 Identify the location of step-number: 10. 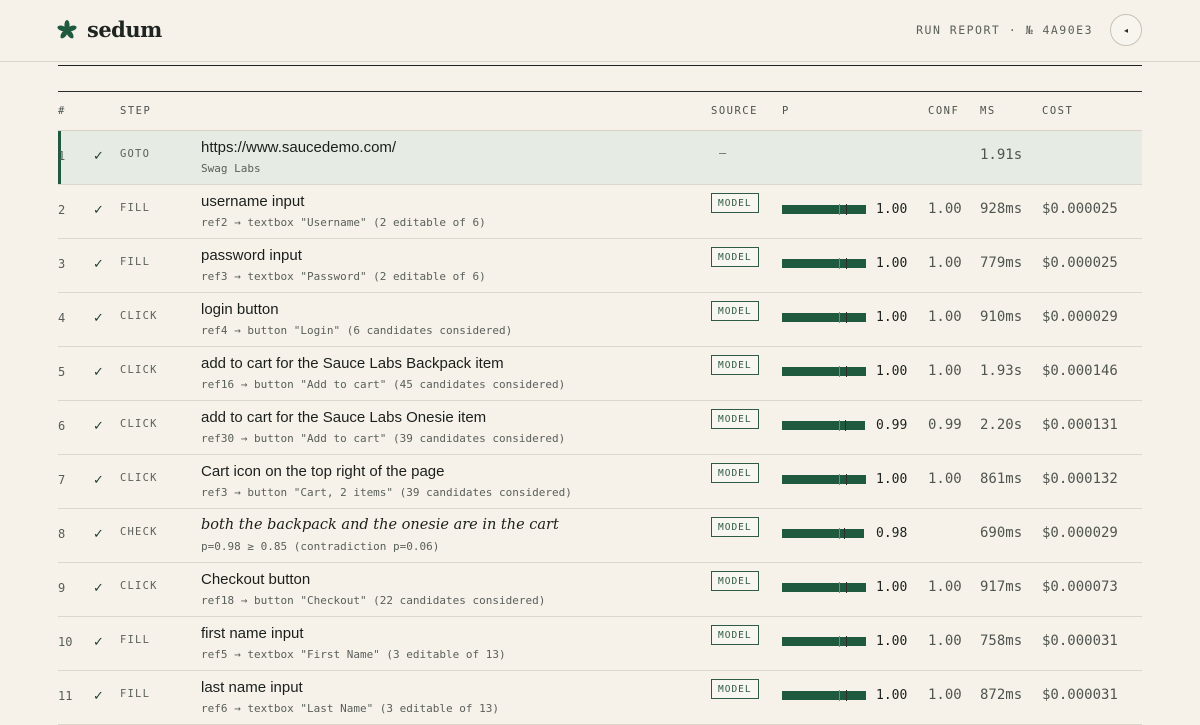
(65, 642).